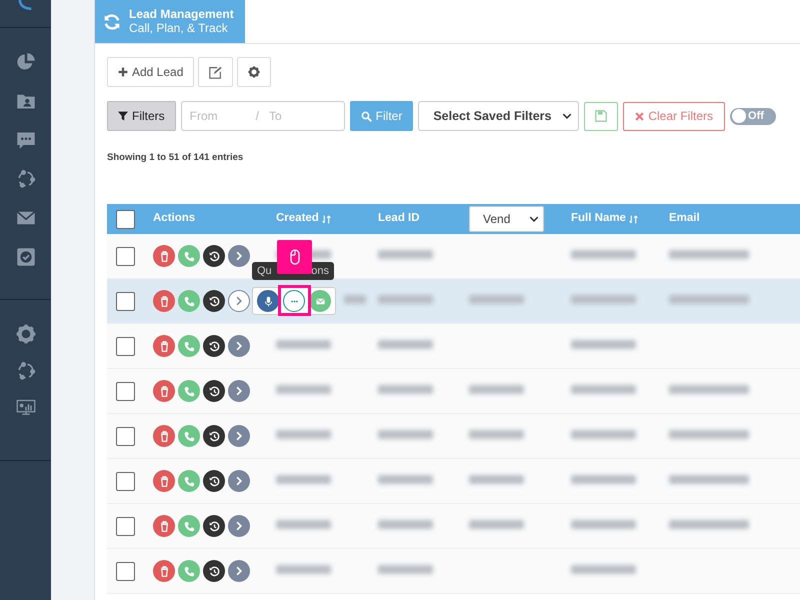  What do you see at coordinates (604, 219) in the screenshot?
I see `column-header: Full Name` at bounding box center [604, 219].